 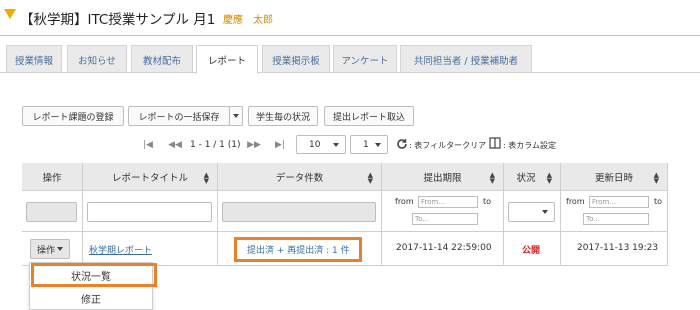 What do you see at coordinates (118, 20) in the screenshot?
I see `course-title: 【秋学期】ITC授業サンプル 月1` at bounding box center [118, 20].